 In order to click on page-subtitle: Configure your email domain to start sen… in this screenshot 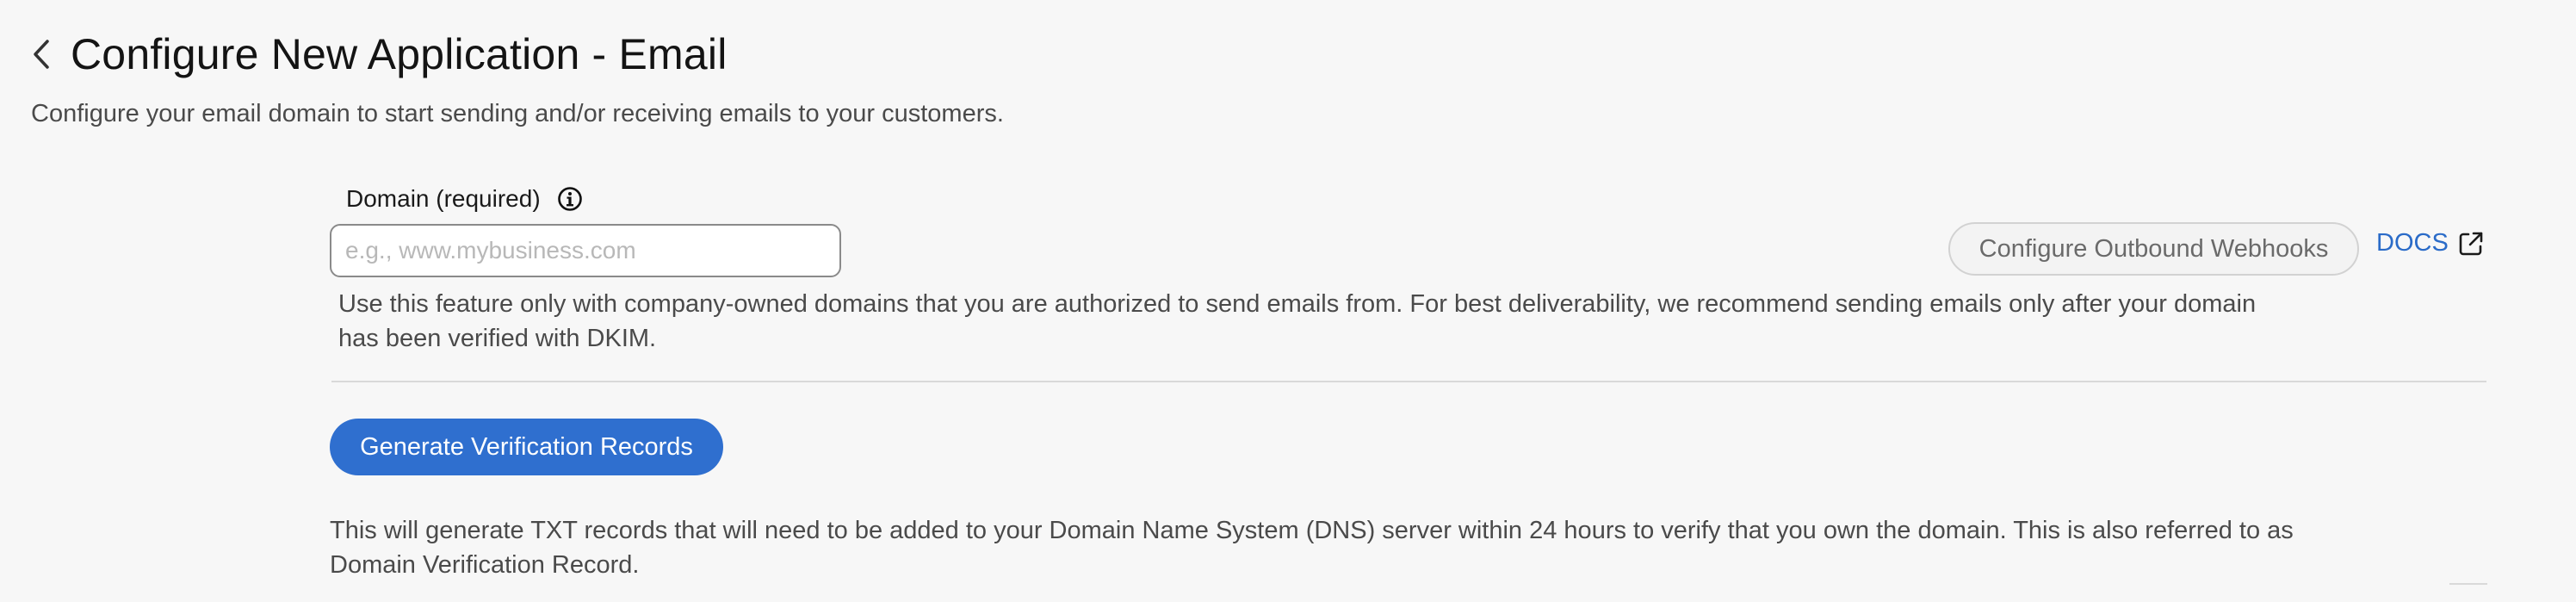, I will do `click(518, 113)`.